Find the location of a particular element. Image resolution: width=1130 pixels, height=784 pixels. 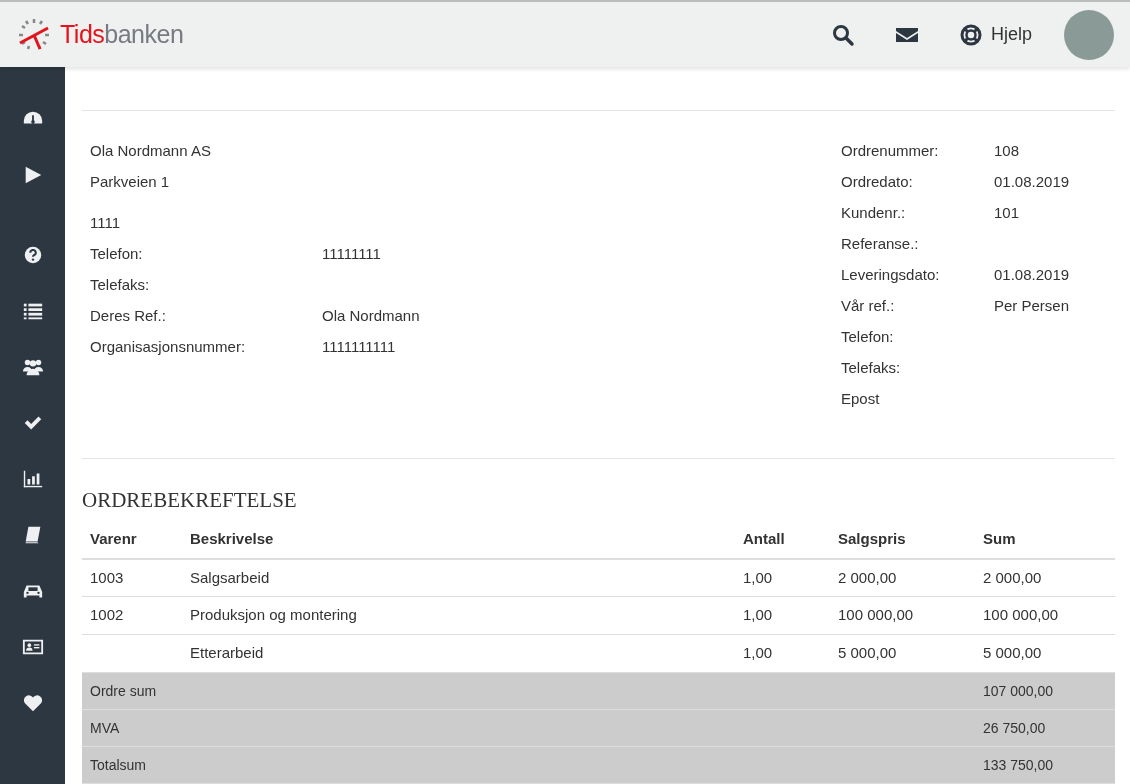

field-label: Deres Ref.: is located at coordinates (128, 316).